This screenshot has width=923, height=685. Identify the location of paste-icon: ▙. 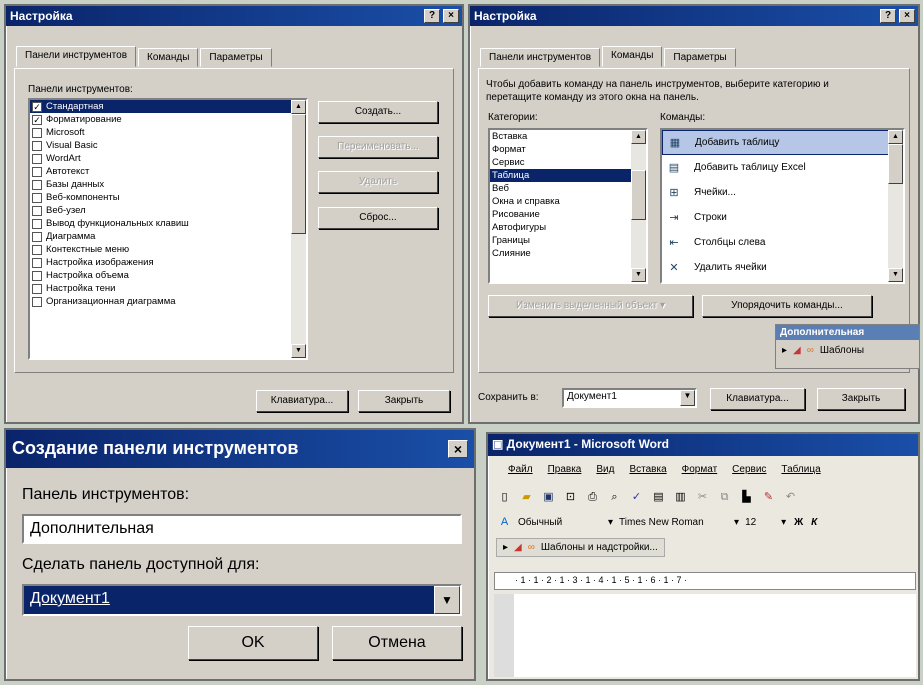
(746, 497).